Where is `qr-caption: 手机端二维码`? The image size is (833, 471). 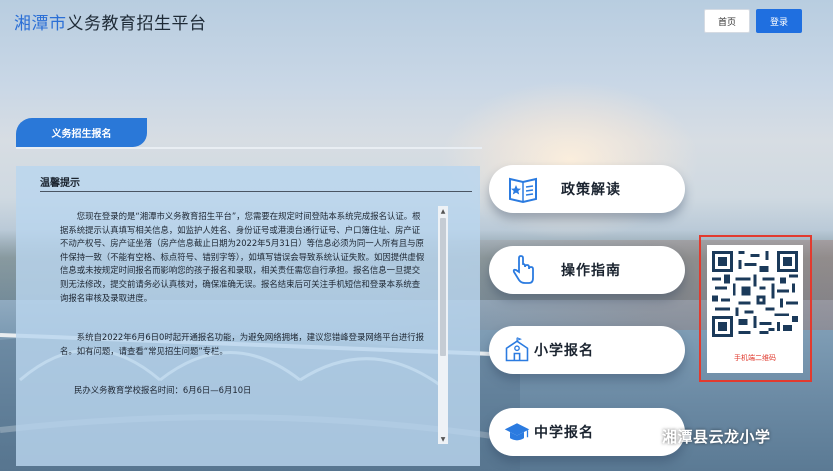 qr-caption: 手机端二维码 is located at coordinates (755, 358).